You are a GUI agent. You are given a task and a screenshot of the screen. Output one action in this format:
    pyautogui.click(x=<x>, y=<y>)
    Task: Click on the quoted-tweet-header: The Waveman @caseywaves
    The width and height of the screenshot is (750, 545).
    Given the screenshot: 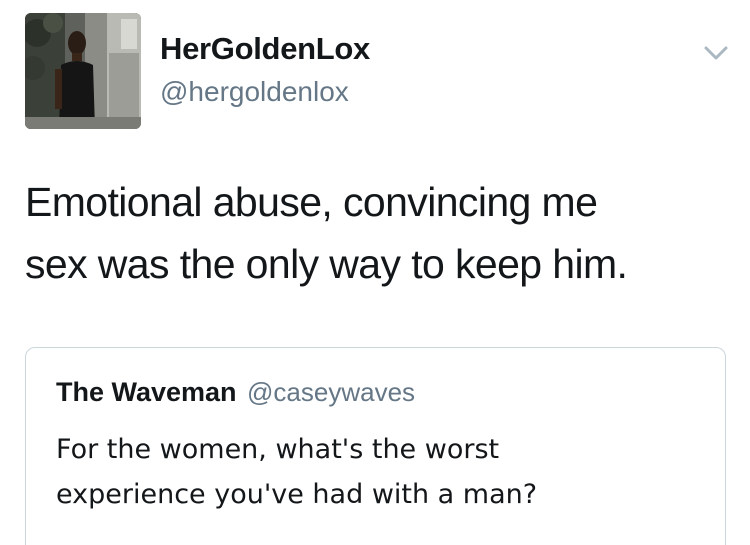 What is the action you would take?
    pyautogui.click(x=235, y=394)
    